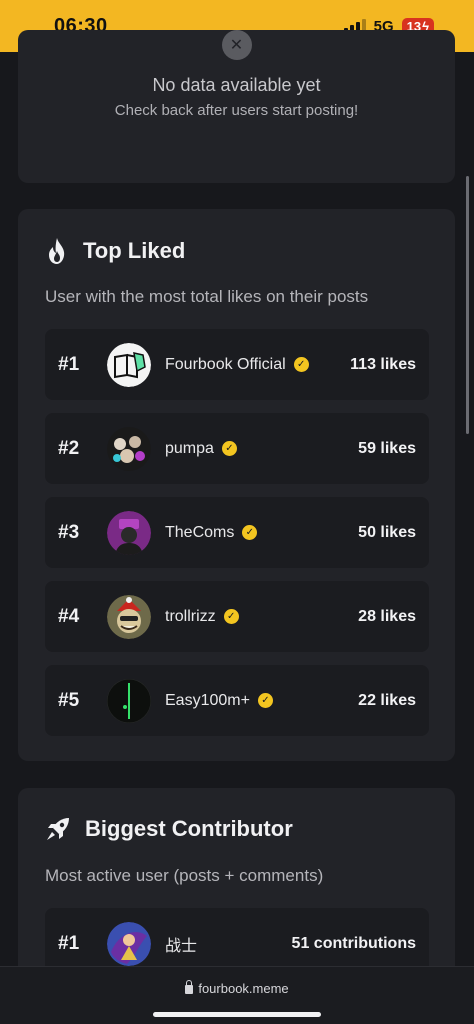 Image resolution: width=474 pixels, height=1024 pixels. I want to click on contributor-subtitle: Most active user (posts + comments), so click(184, 875).